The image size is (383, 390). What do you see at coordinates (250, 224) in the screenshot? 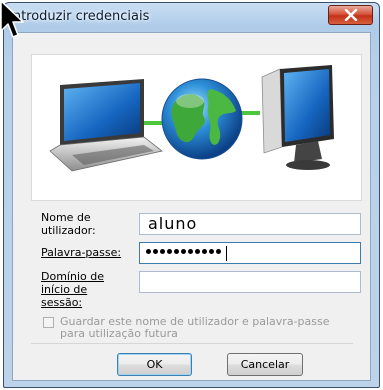
I see `username-field: aluno` at bounding box center [250, 224].